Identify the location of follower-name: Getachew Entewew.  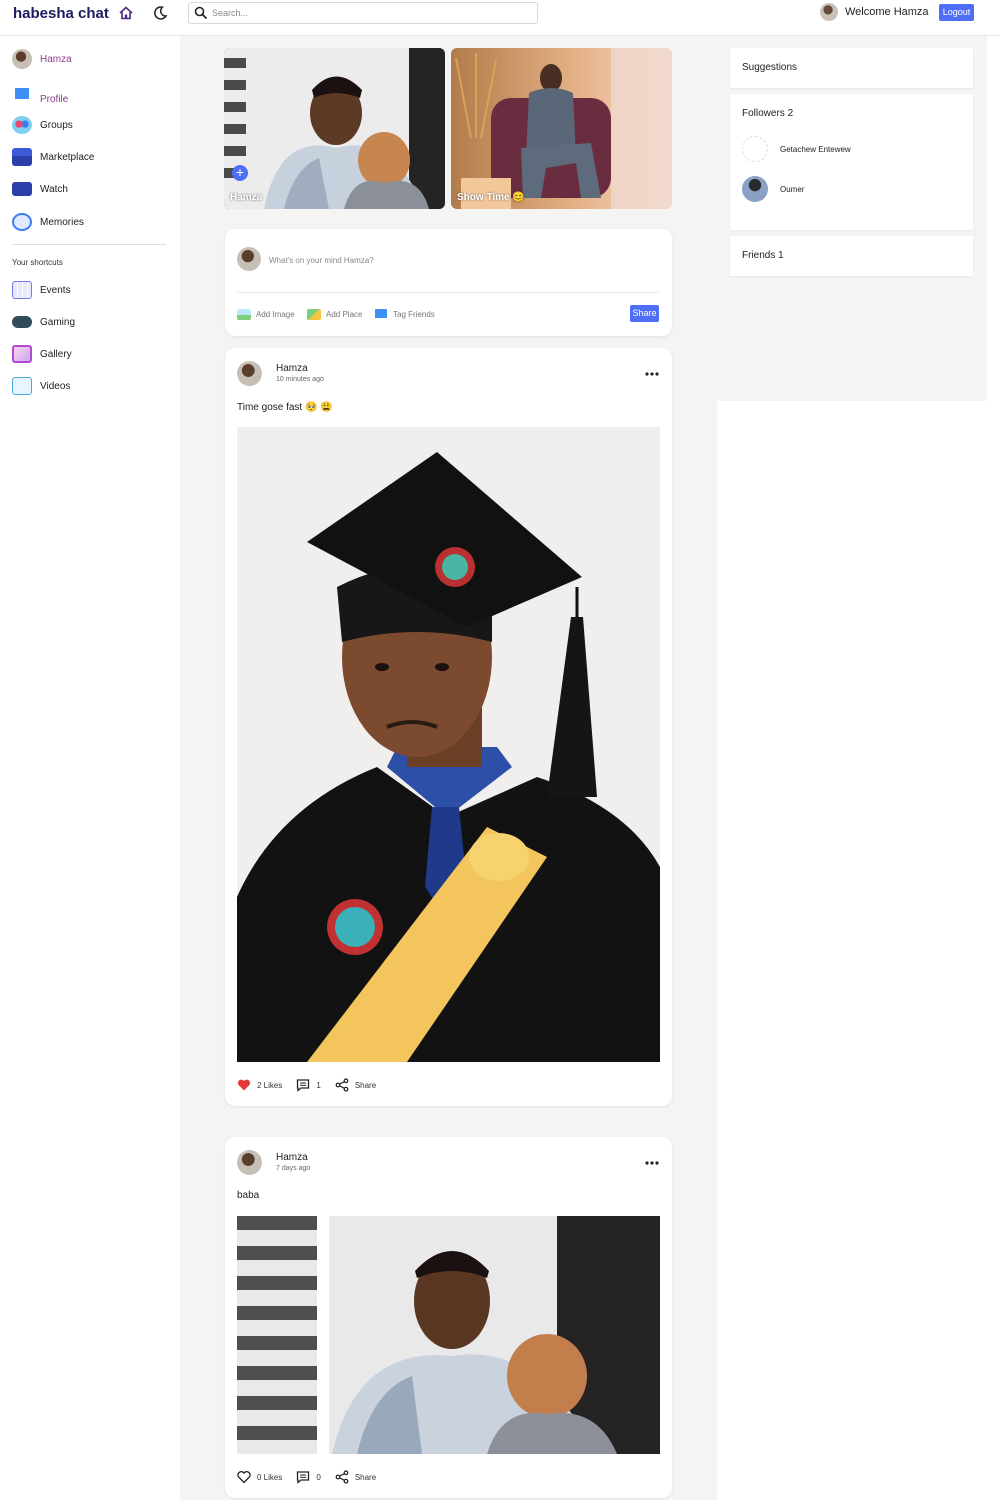
(815, 149).